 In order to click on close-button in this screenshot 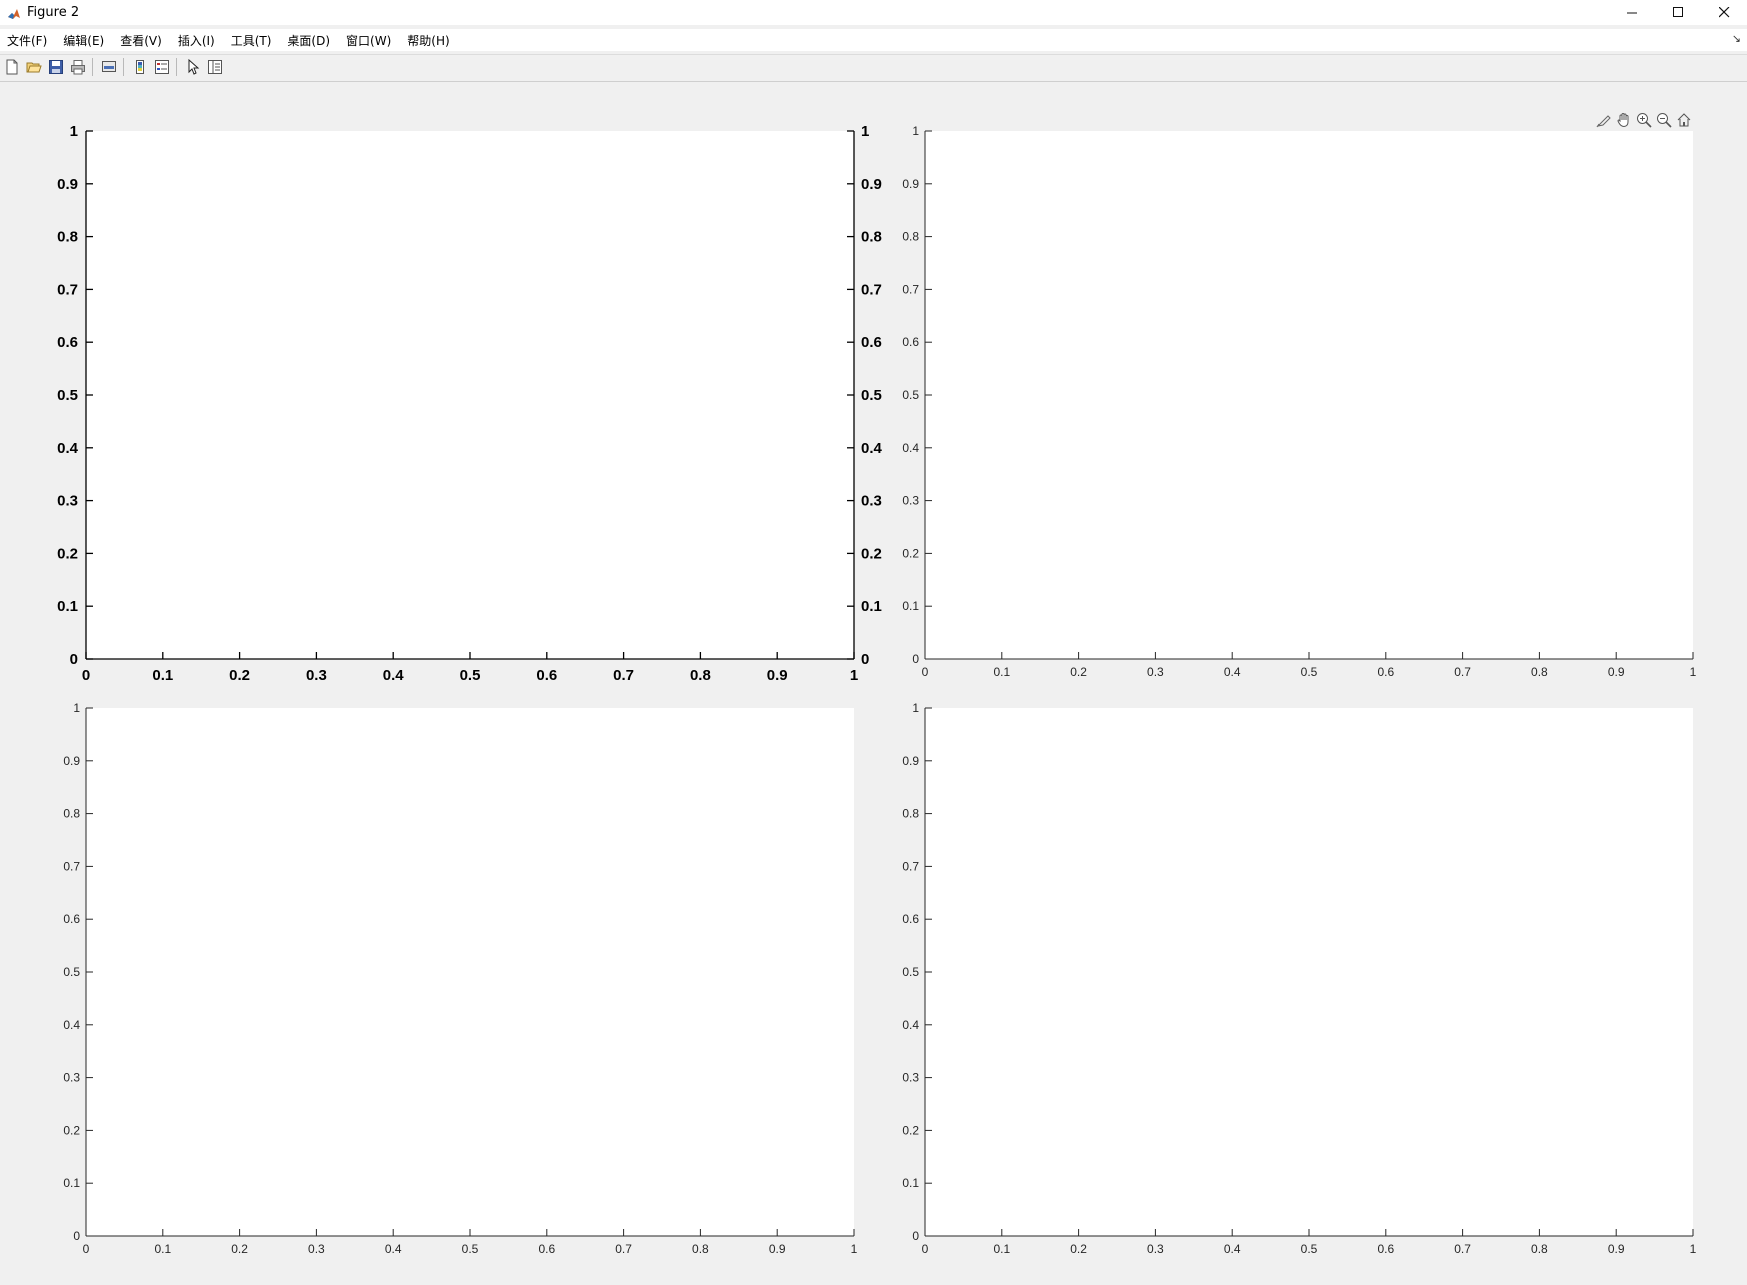, I will do `click(1724, 12)`.